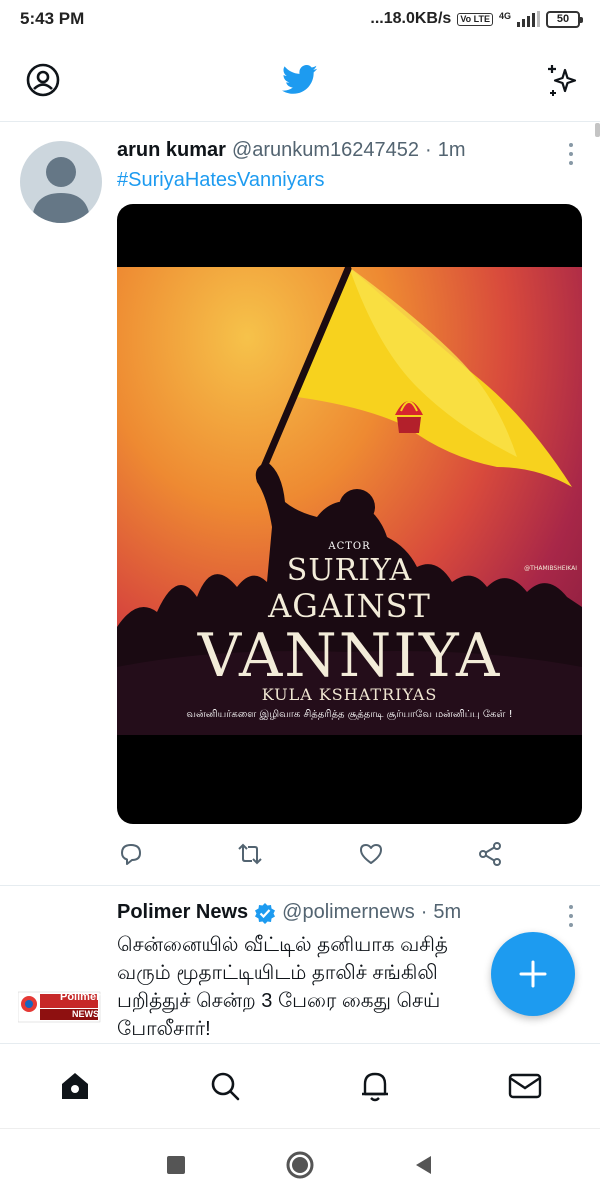 The width and height of the screenshot is (600, 1200). I want to click on system-navigation-bar, so click(300, 1164).